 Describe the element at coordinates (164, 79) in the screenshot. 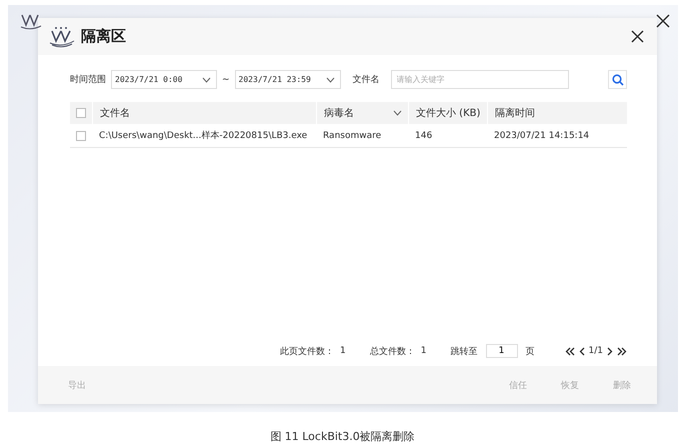

I see `start-time-dropdown: 2023/7/21 0:00` at that location.